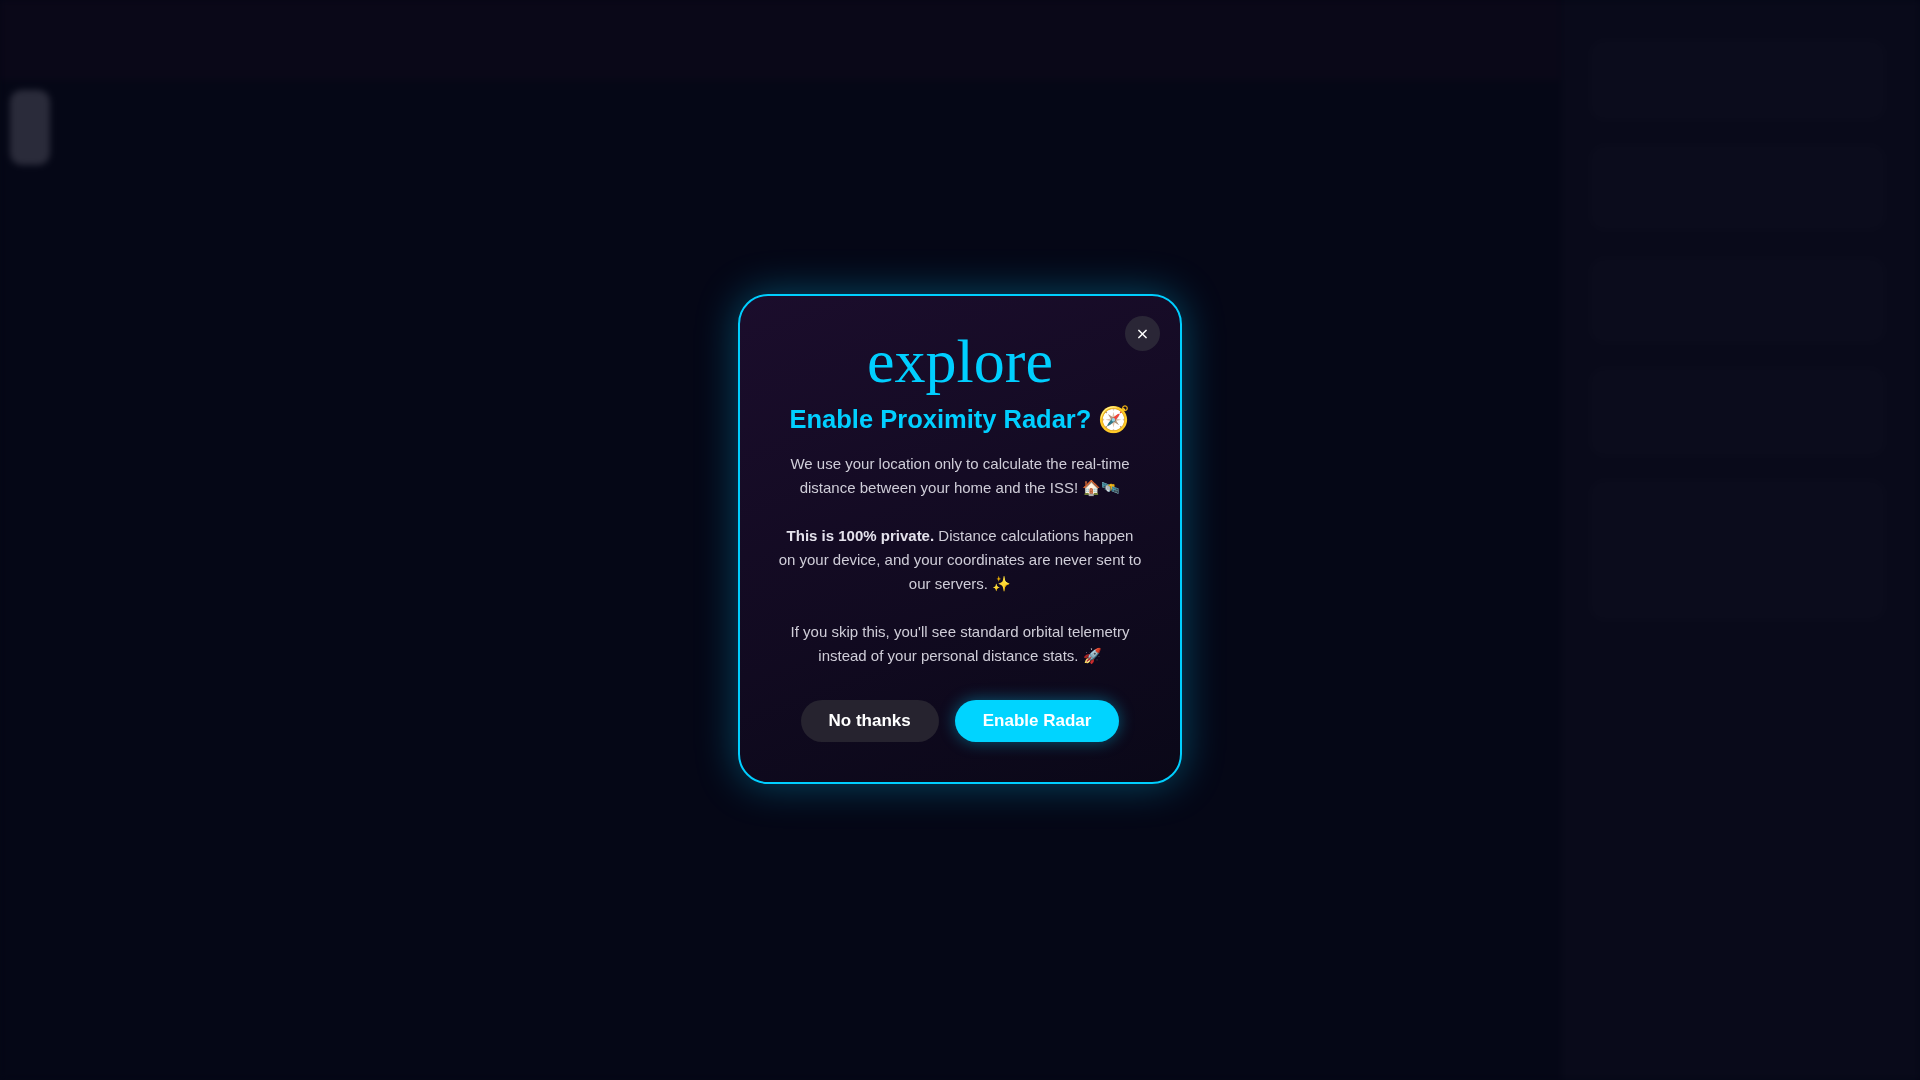 The height and width of the screenshot is (1080, 1920). What do you see at coordinates (960, 560) in the screenshot?
I see `dialog-paragraph: This is 100% private. Distance calculations happen on your device, and your coordinates are never sent to our servers. ✨` at bounding box center [960, 560].